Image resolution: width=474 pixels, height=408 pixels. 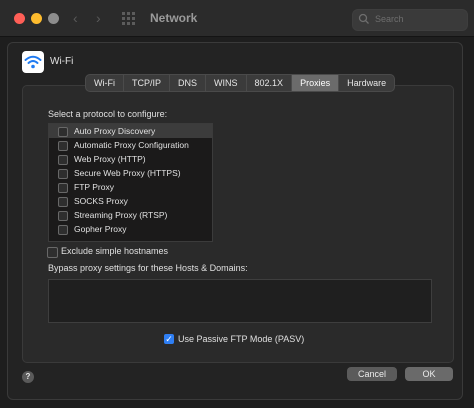 I want to click on protocol-label: Streaming Proxy (RTSP), so click(x=121, y=215).